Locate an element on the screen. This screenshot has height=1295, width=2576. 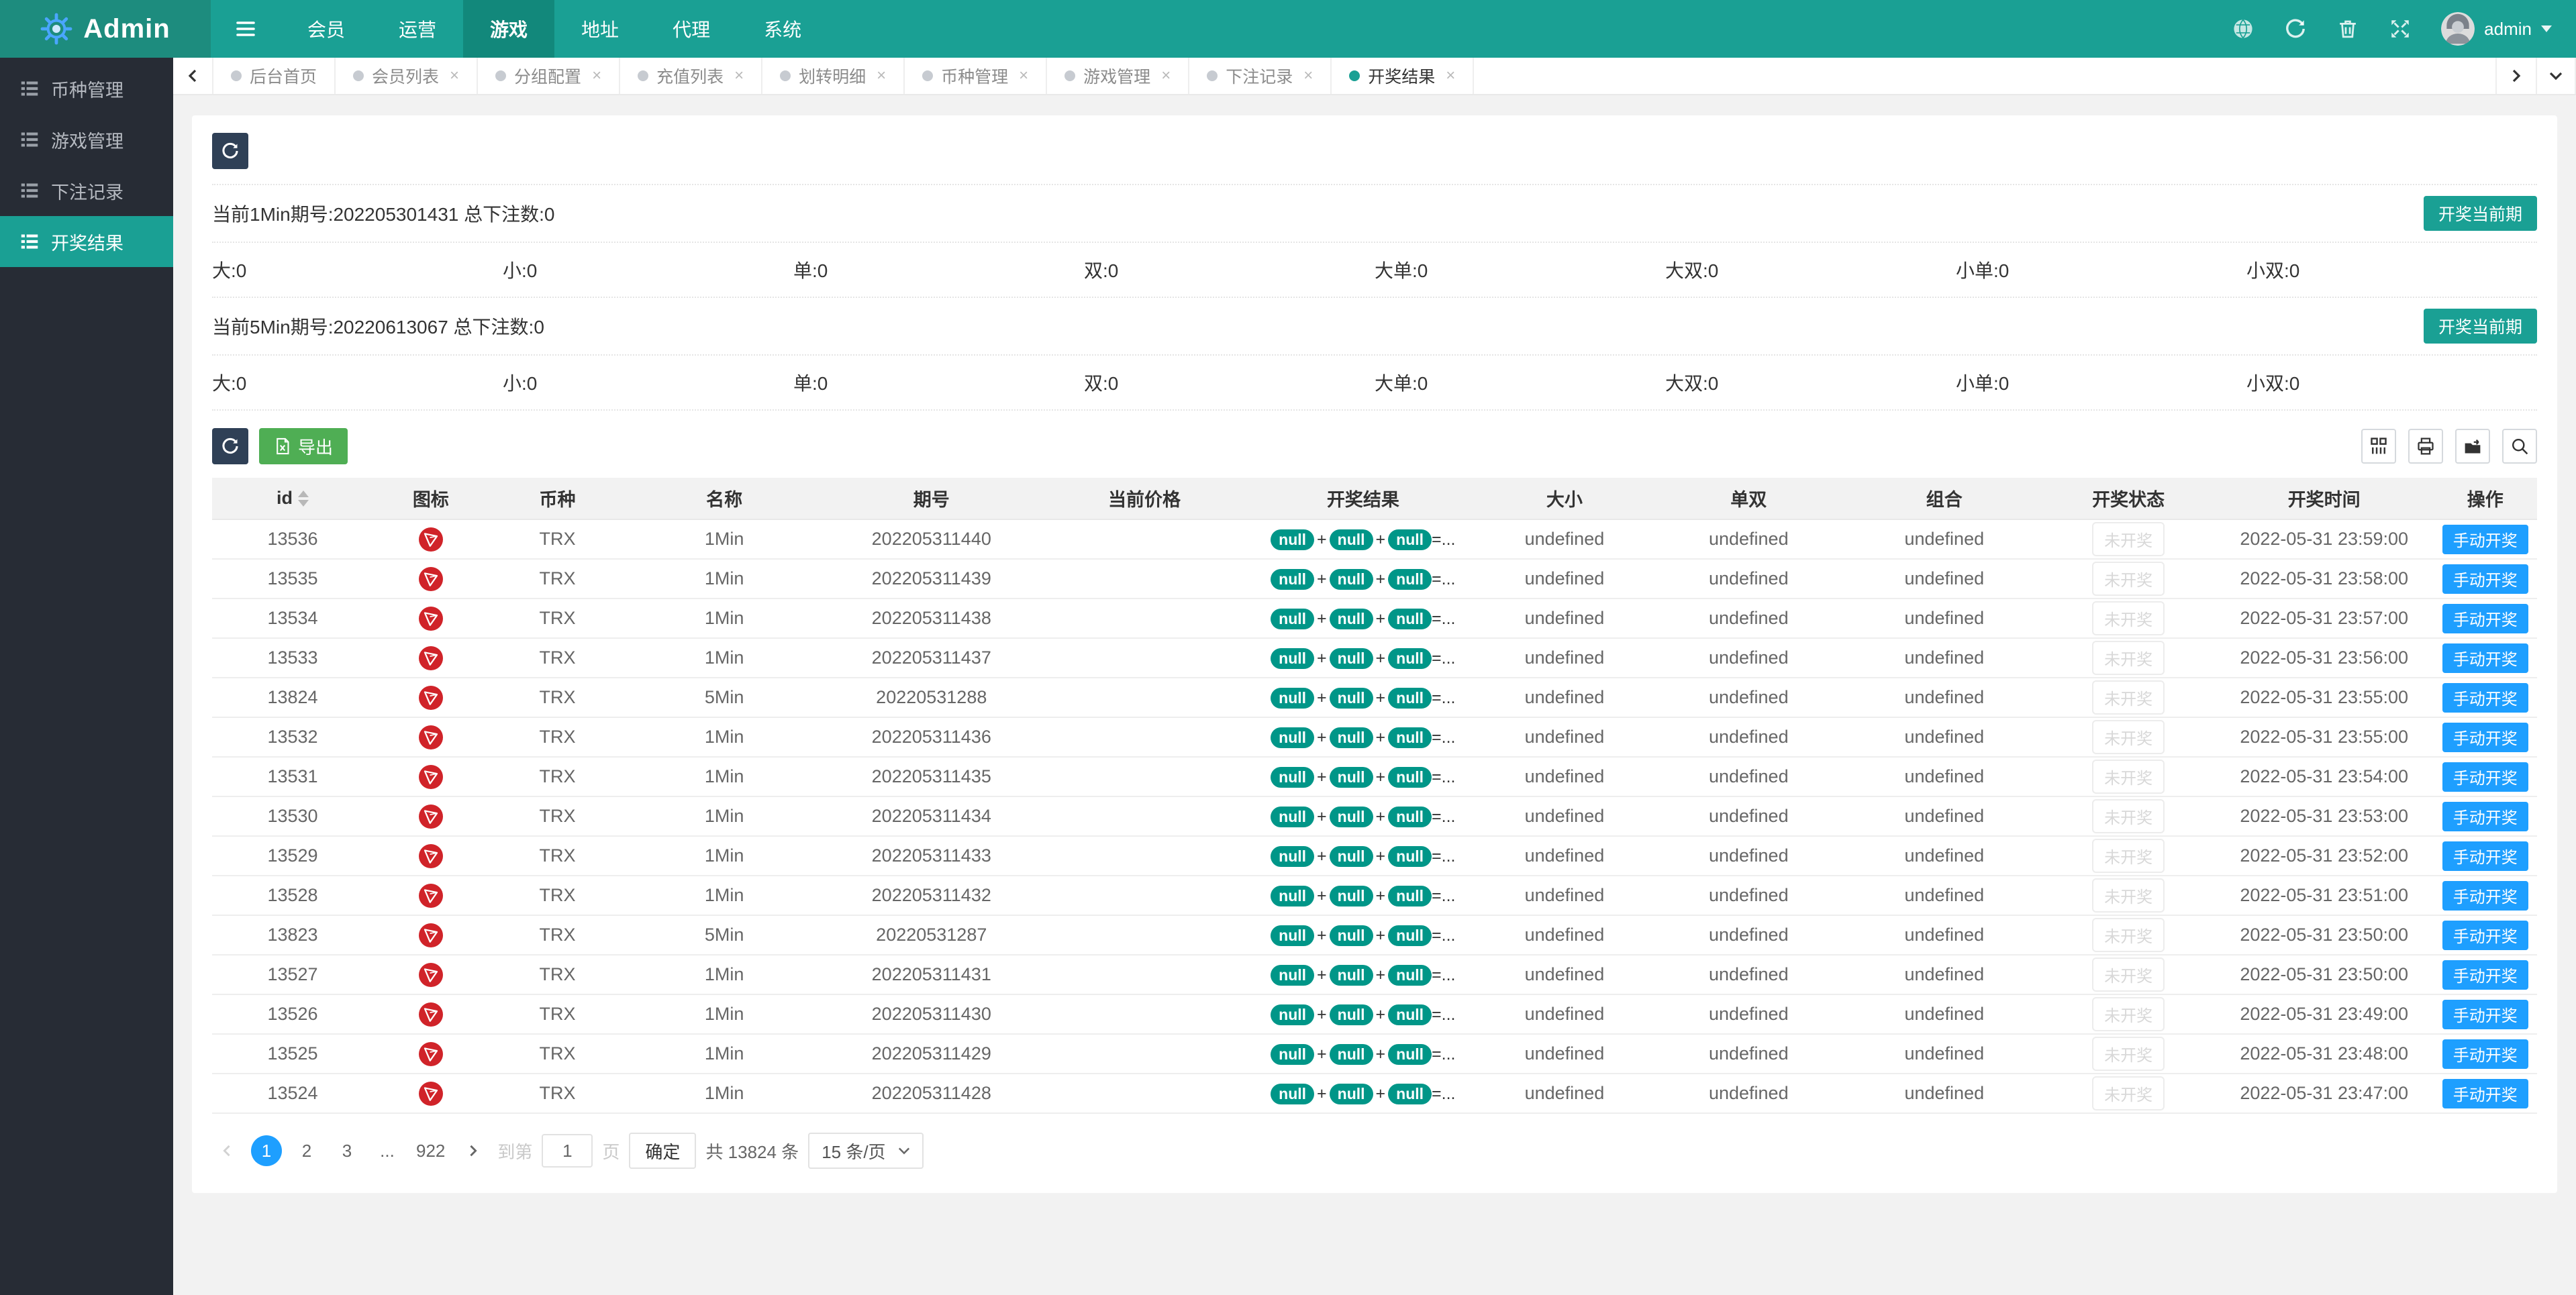
page-number: 2 is located at coordinates (306, 1150).